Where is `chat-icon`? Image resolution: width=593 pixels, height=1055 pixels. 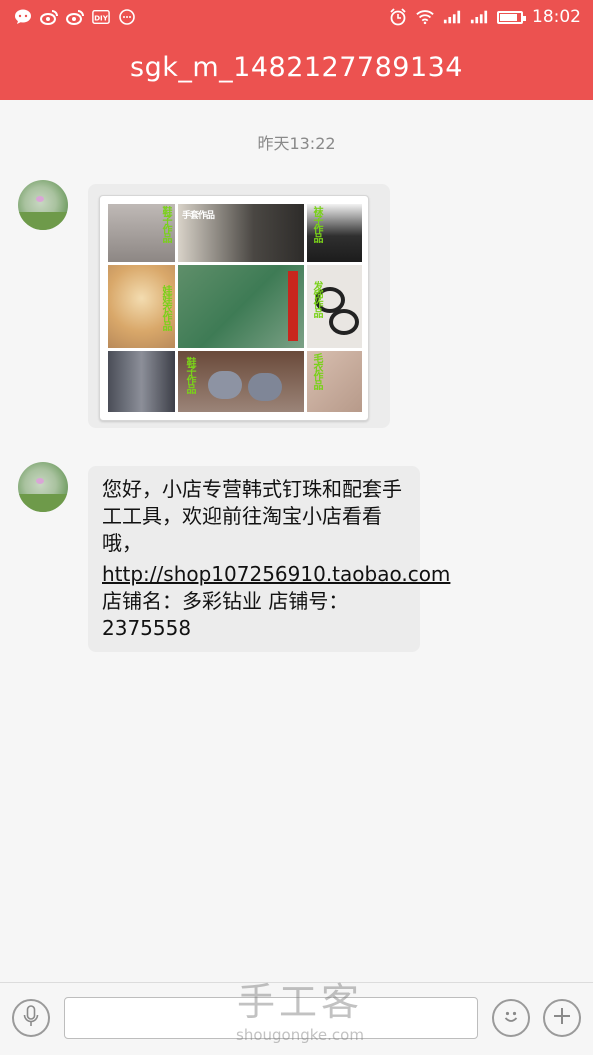 chat-icon is located at coordinates (23, 17).